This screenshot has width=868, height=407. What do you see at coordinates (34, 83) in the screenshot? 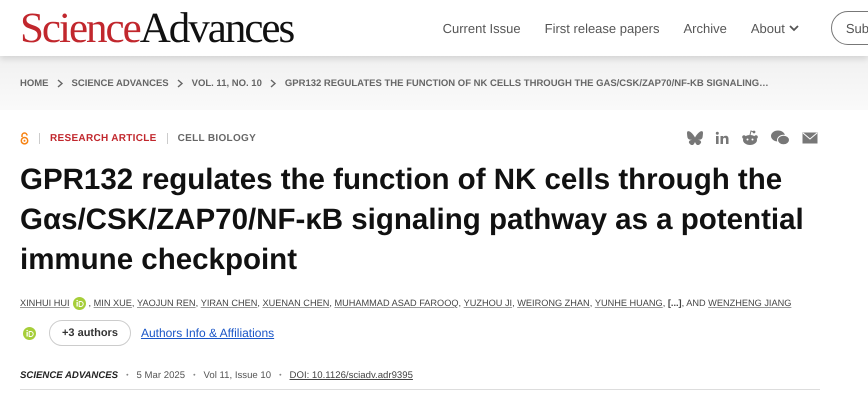
I see `breadcrumb-link: HOME` at bounding box center [34, 83].